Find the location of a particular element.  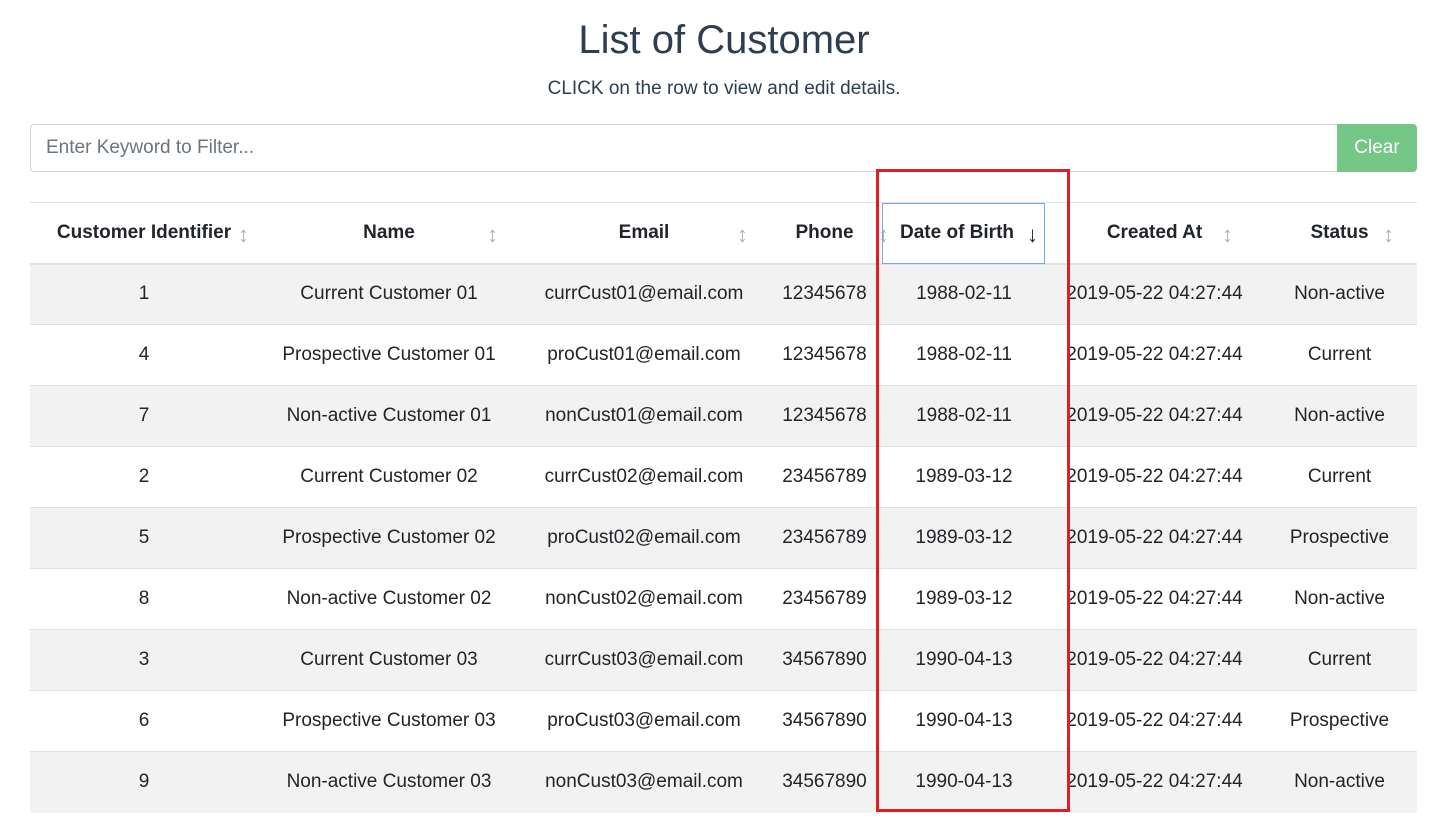

customer-id-cell: 7 is located at coordinates (144, 416).